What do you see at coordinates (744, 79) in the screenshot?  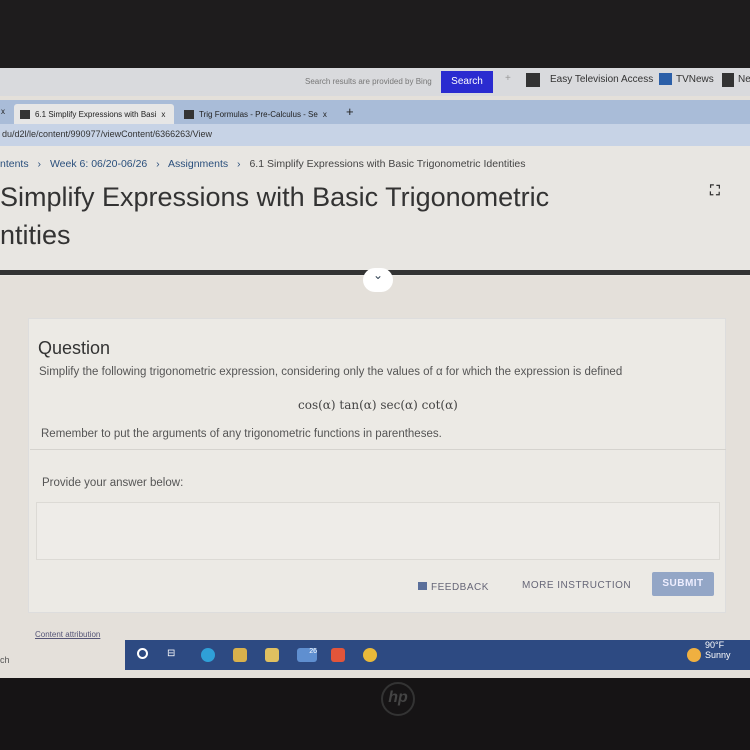 I see `bookmark-news: Ne` at bounding box center [744, 79].